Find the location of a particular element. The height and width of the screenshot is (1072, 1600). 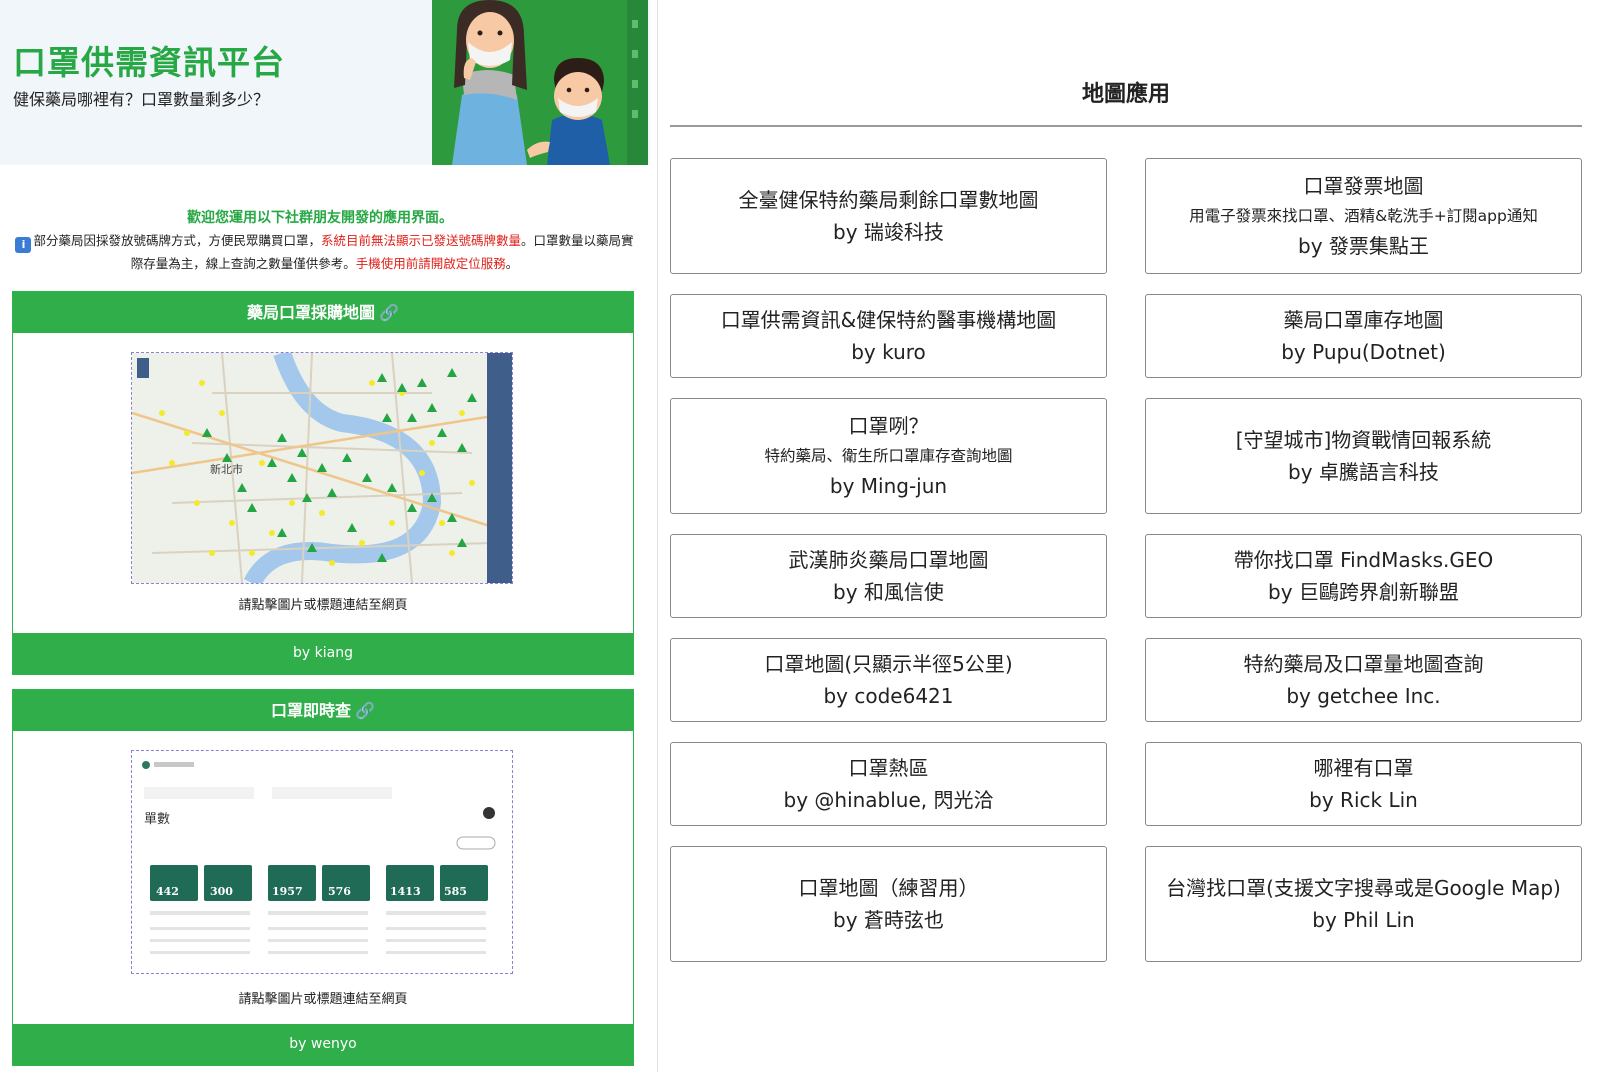

map-app-title: 口罩供需資訊&健保特約醫事機構地圖 is located at coordinates (888, 320).